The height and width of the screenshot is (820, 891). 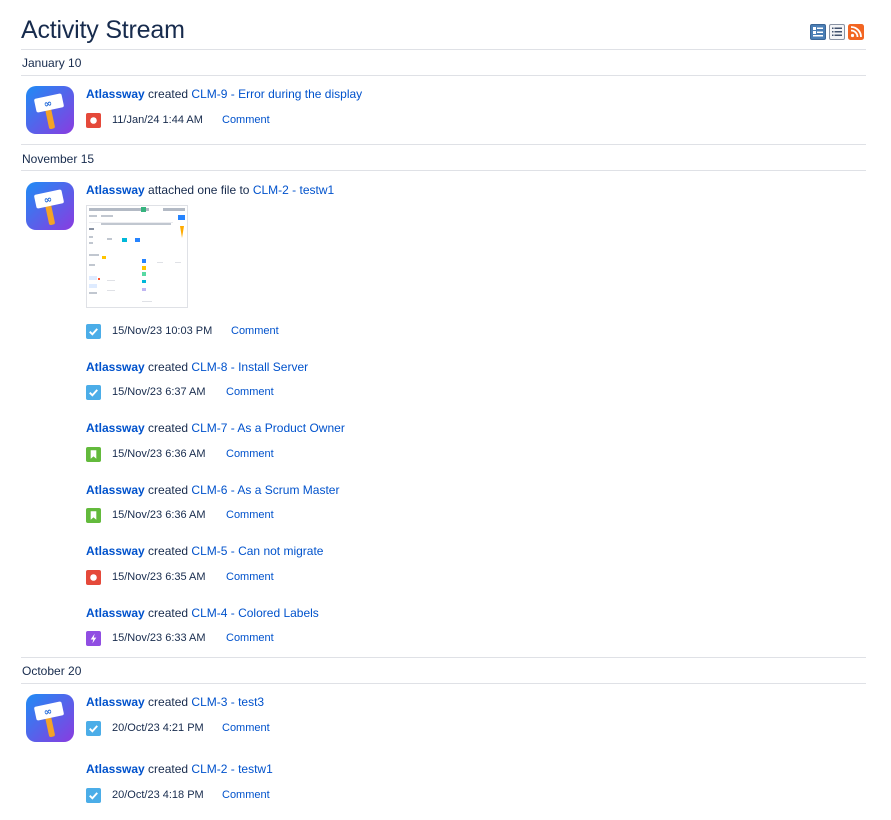 I want to click on activity-action: attached one file to, so click(x=199, y=190).